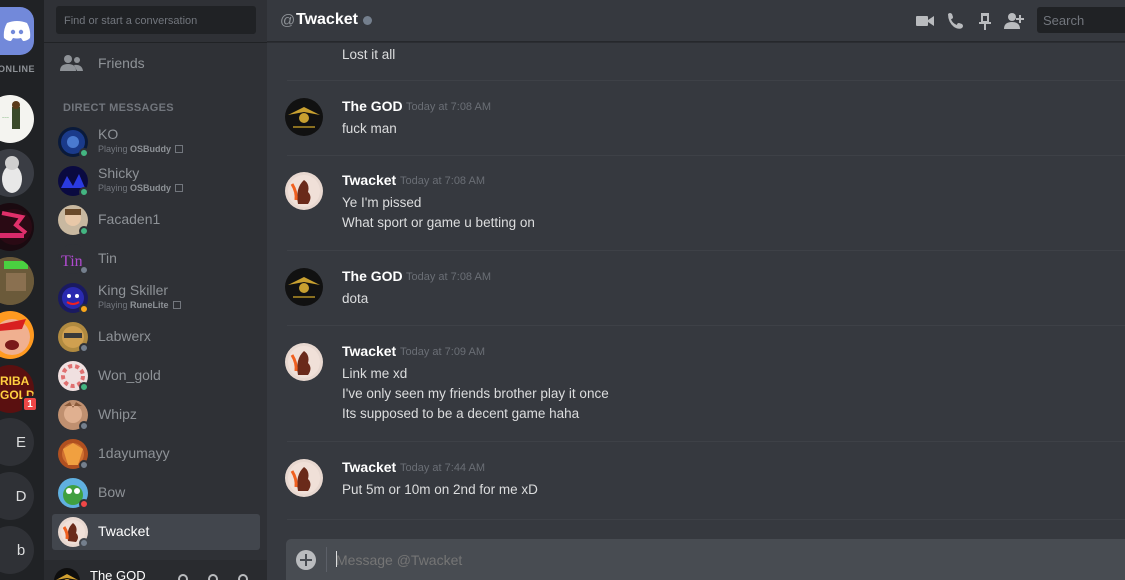 This screenshot has width=1125, height=580. What do you see at coordinates (12, 174) in the screenshot?
I see `penguin-icon` at bounding box center [12, 174].